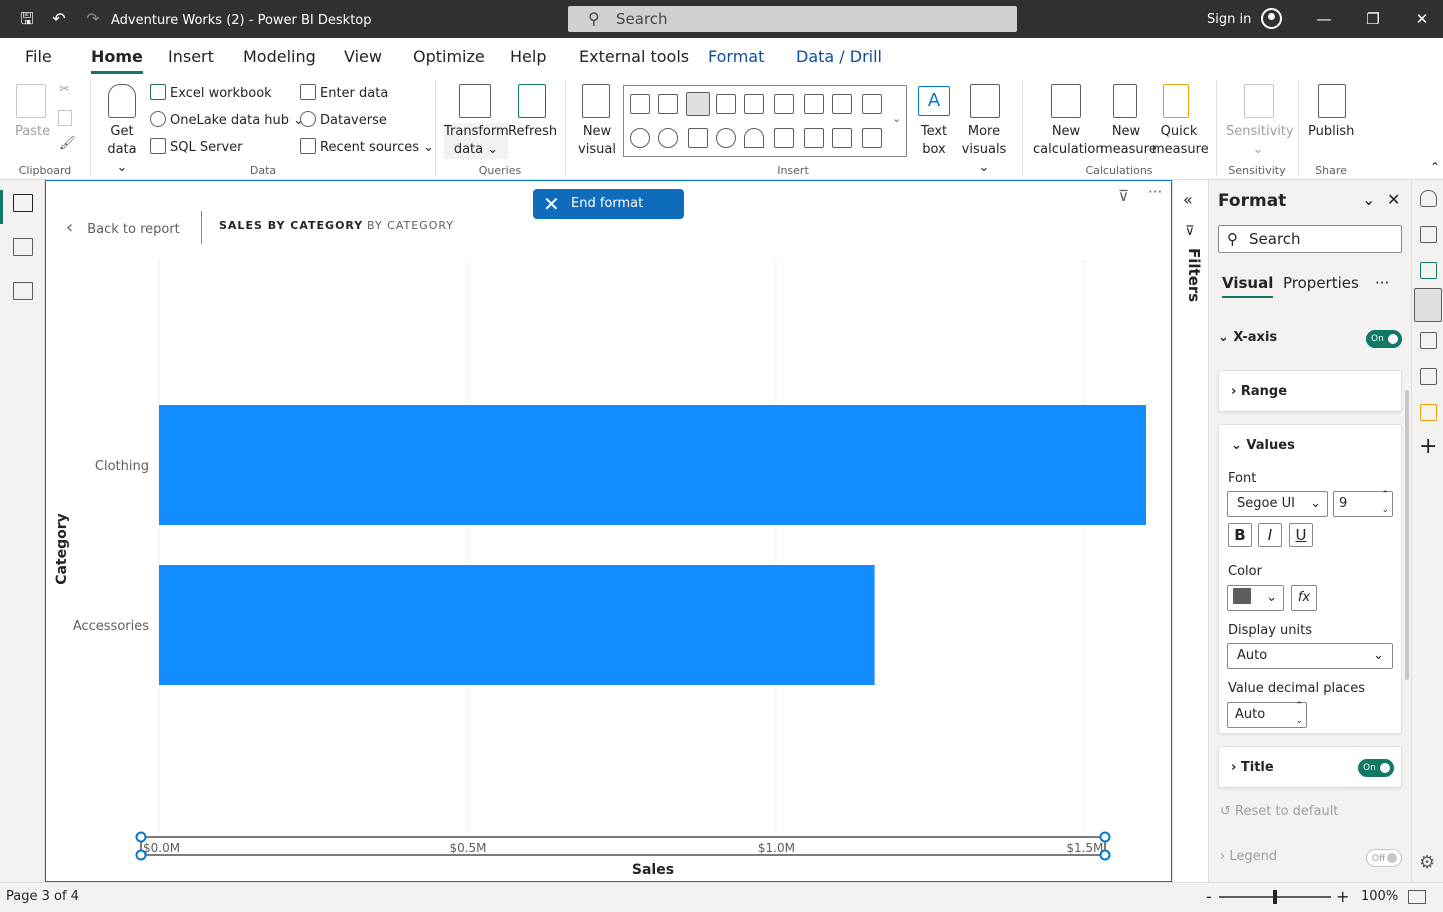  What do you see at coordinates (1417, 897) in the screenshot?
I see `fit-to-page-icon` at bounding box center [1417, 897].